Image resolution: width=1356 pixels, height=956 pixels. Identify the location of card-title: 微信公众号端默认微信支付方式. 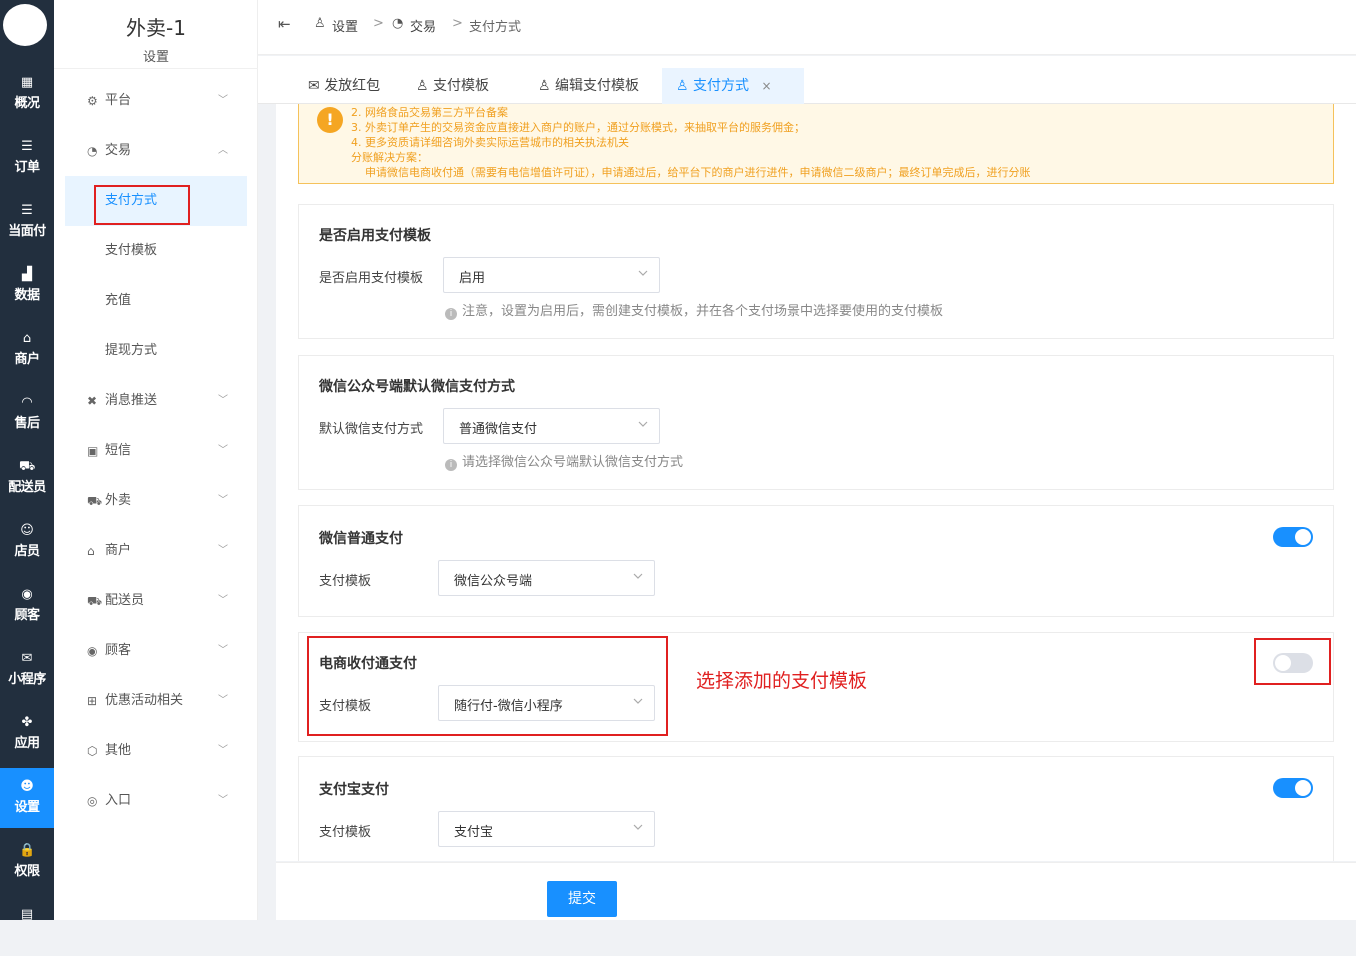
(417, 387).